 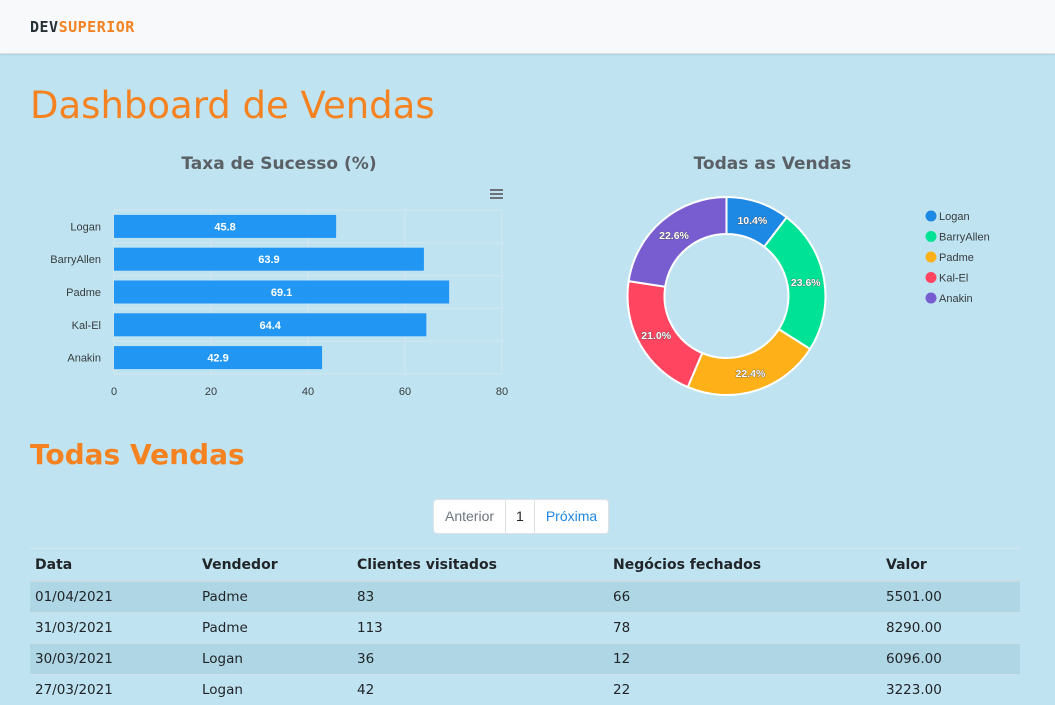 I want to click on legend-marker-padme, so click(x=931, y=257).